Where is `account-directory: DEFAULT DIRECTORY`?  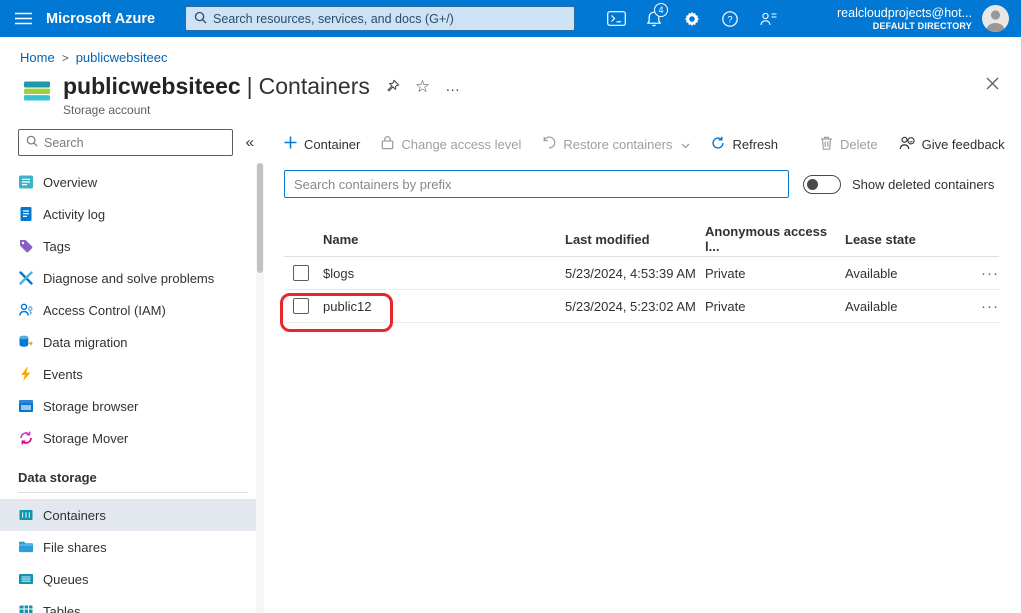
account-directory: DEFAULT DIRECTORY is located at coordinates (922, 25).